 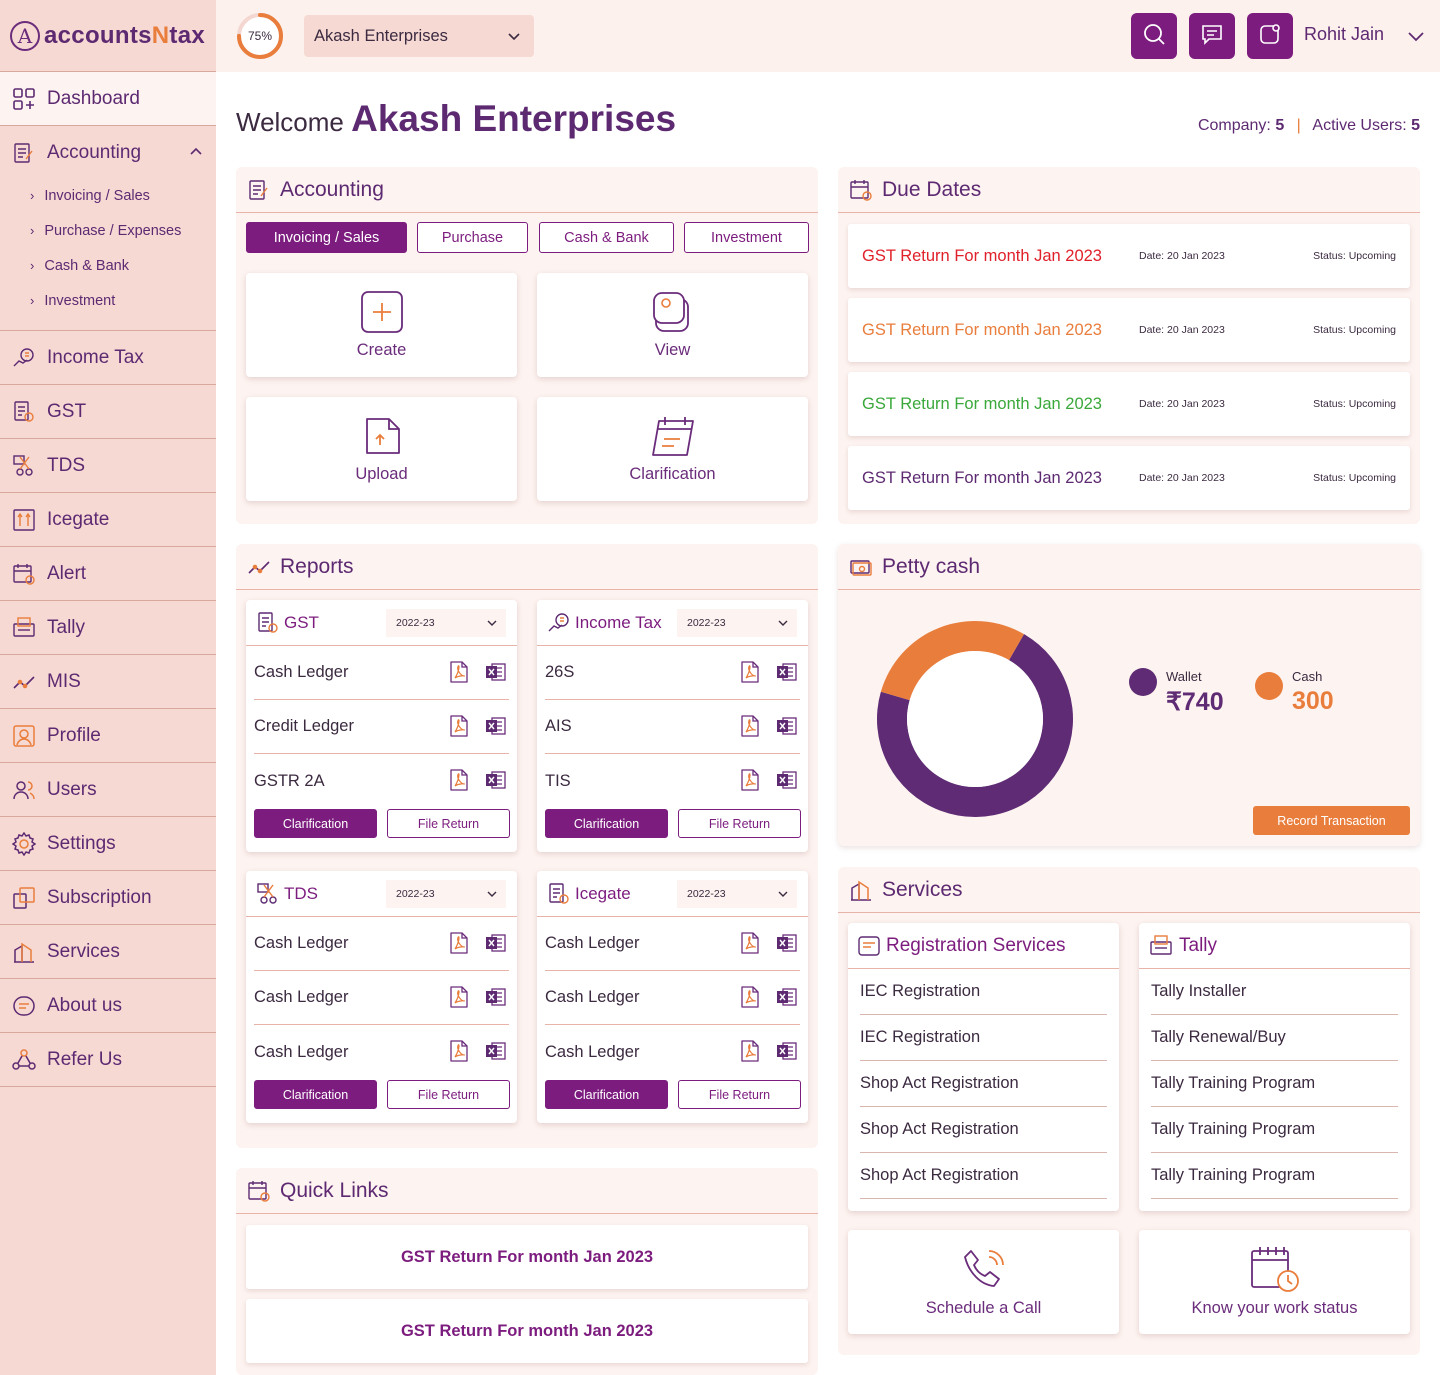 I want to click on company-select: Akash Enterprises, so click(x=419, y=36).